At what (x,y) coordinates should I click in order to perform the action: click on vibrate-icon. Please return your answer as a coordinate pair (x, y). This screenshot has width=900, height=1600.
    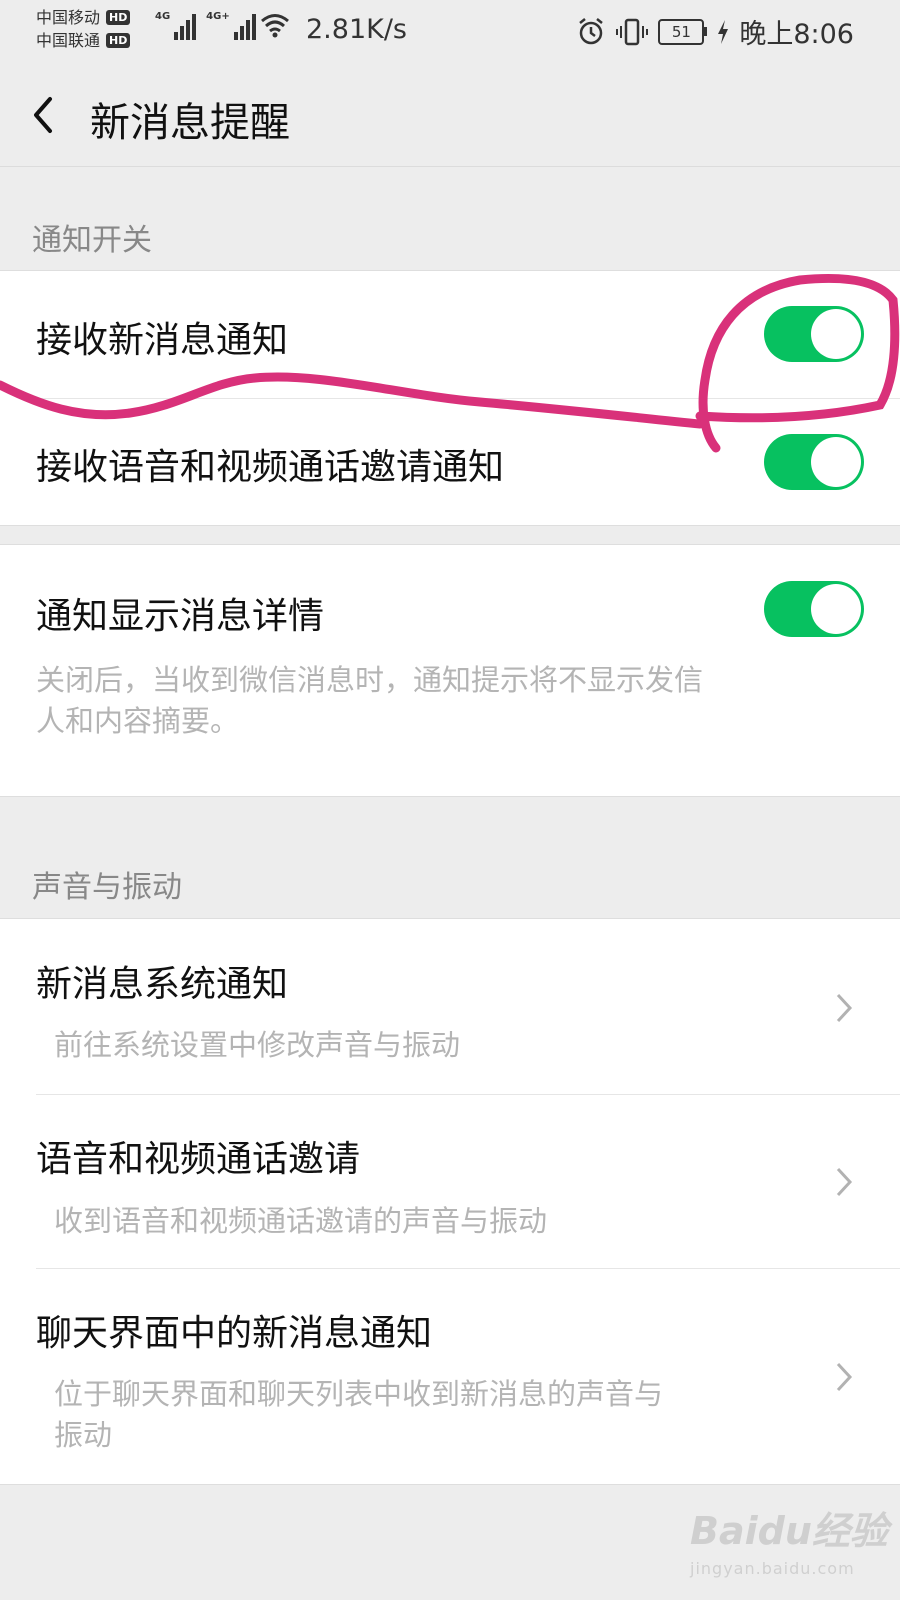
    Looking at the image, I should click on (632, 31).